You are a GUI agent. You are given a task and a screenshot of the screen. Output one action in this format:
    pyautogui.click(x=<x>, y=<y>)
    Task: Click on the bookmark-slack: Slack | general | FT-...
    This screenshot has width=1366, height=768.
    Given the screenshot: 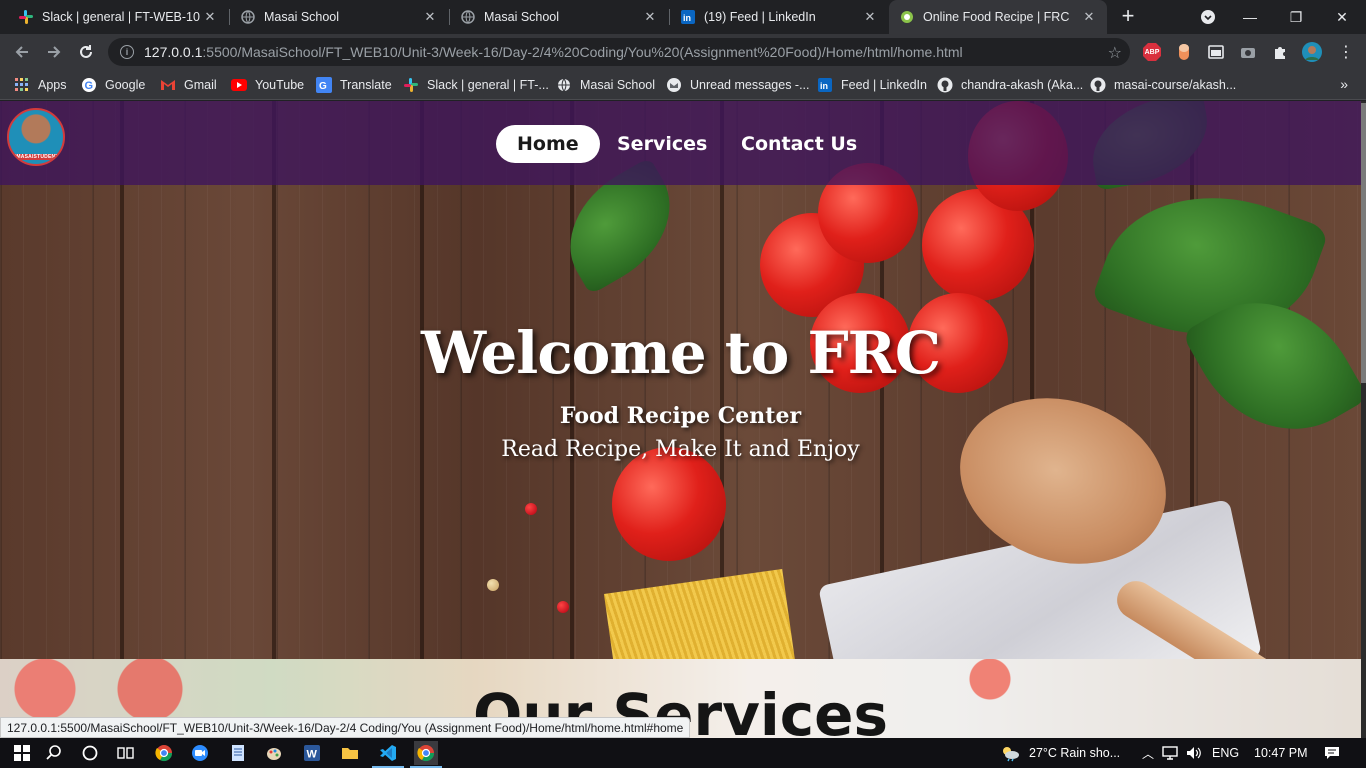 What is the action you would take?
    pyautogui.click(x=476, y=85)
    